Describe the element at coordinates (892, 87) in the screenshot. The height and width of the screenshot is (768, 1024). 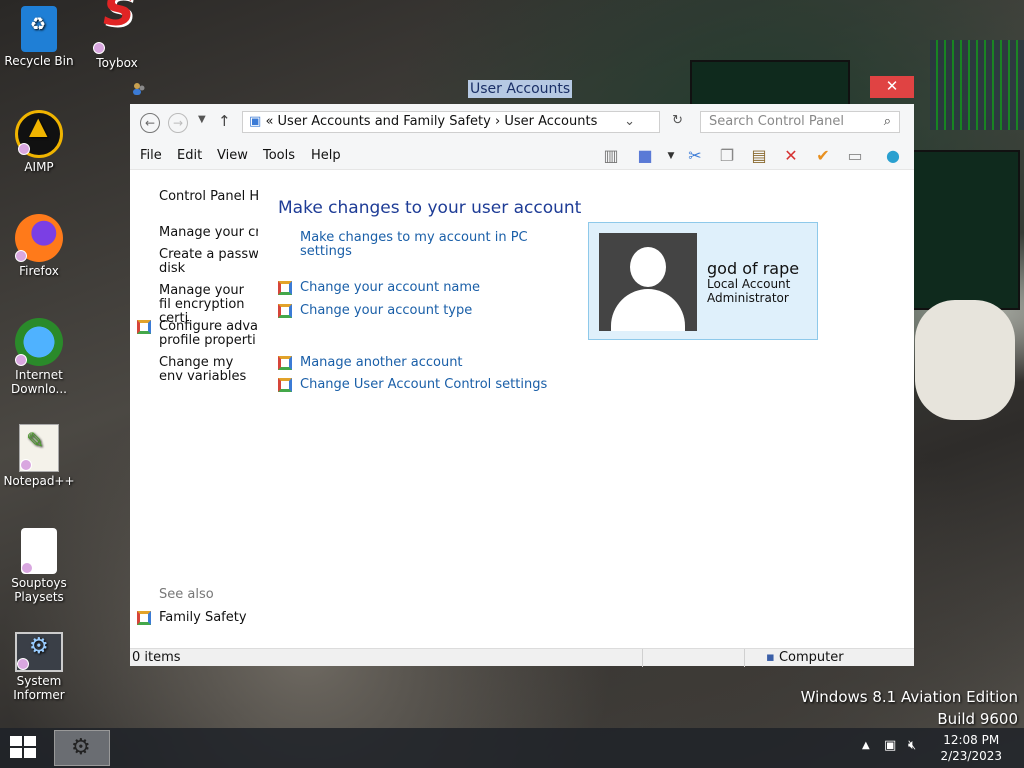
I see `close-button: ✕` at that location.